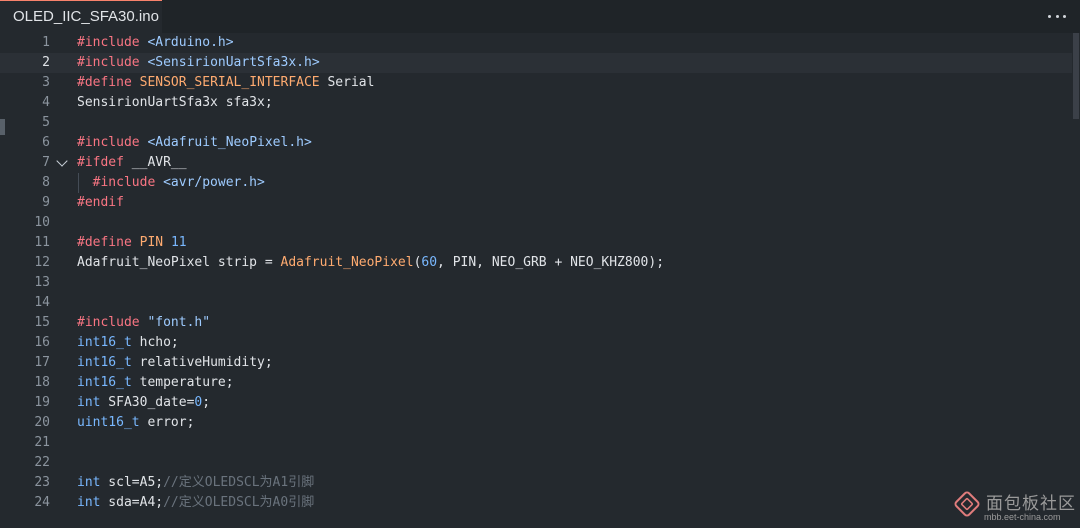  I want to click on code-line: 18 int16_t temperature;, so click(536, 383).